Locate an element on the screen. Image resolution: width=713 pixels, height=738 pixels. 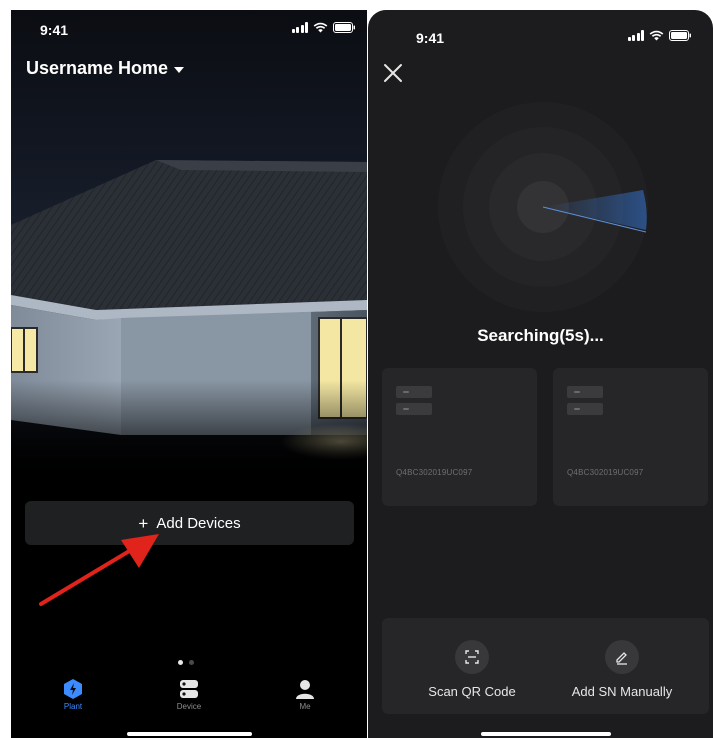
me-icon is located at coordinates (305, 689).